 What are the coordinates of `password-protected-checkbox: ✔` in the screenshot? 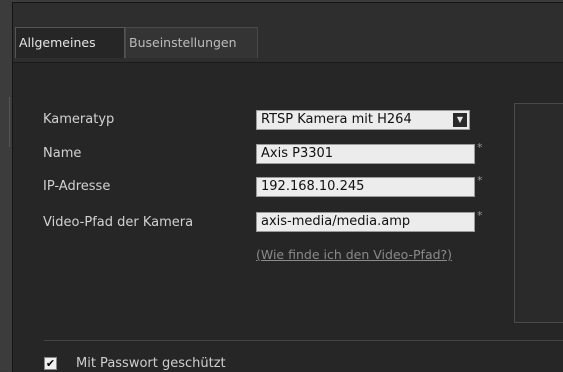 It's located at (50, 363).